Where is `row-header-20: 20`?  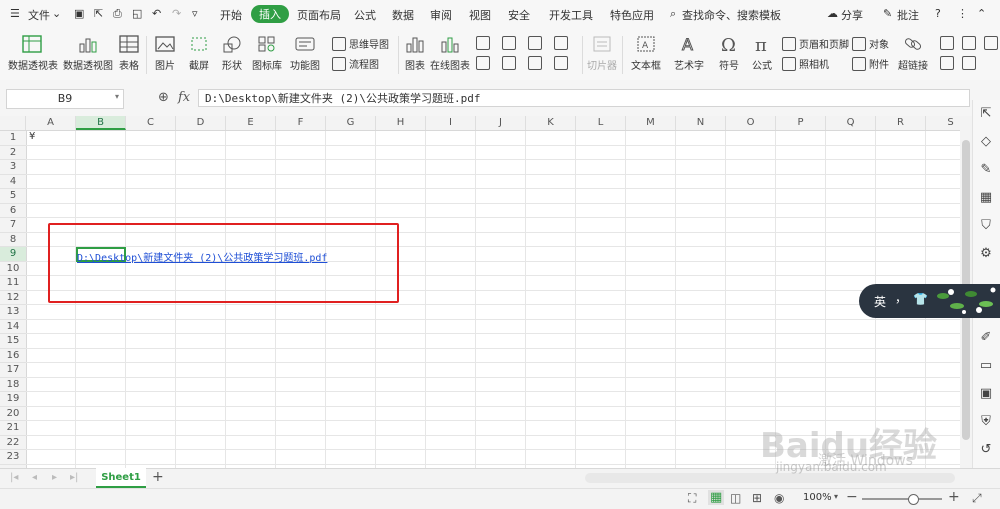 row-header-20: 20 is located at coordinates (13, 414).